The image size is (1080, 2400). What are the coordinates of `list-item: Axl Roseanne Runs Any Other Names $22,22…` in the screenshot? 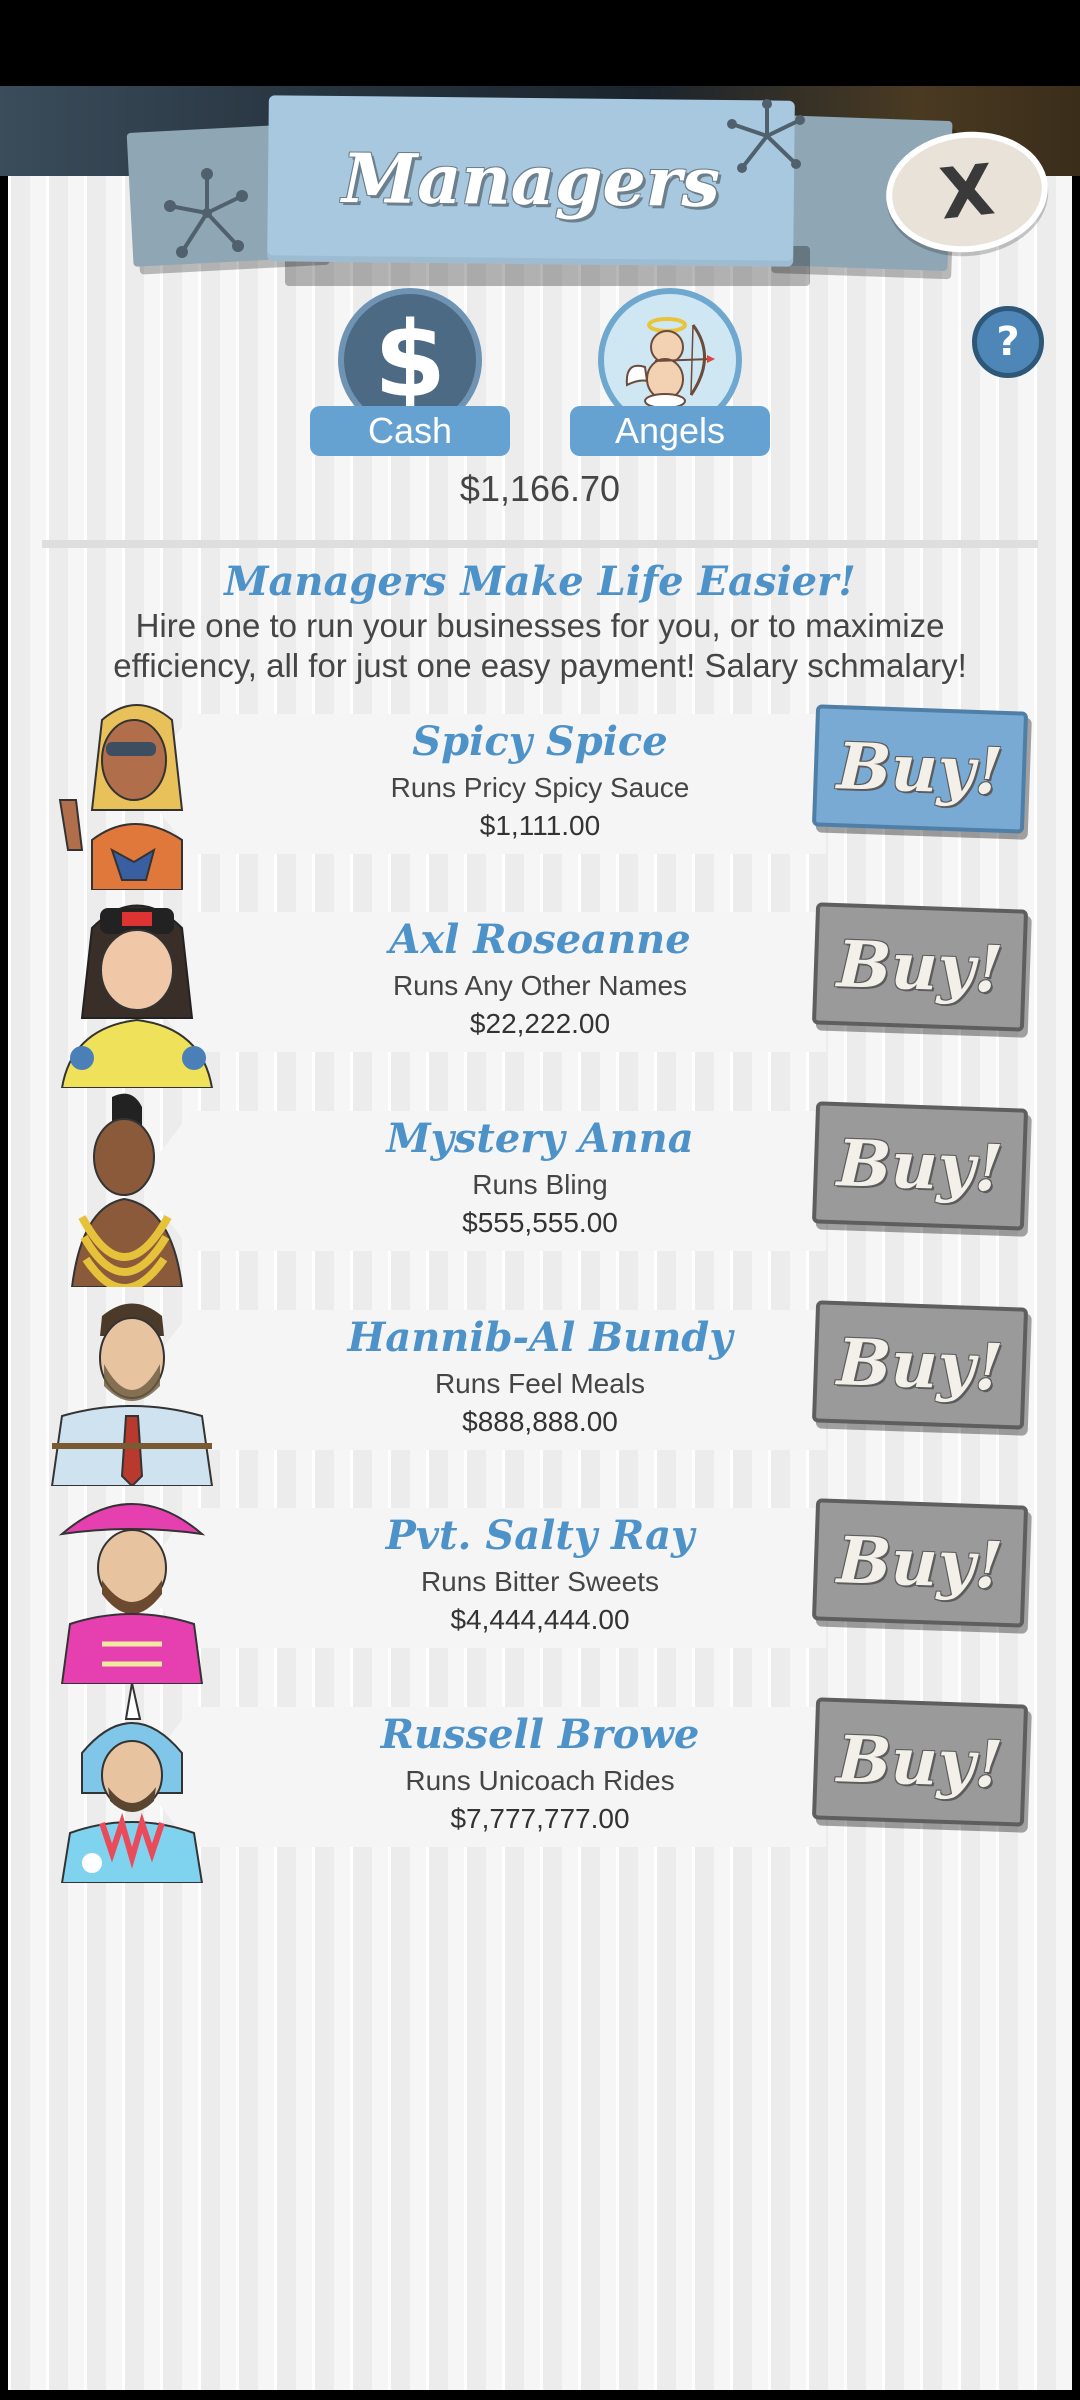 It's located at (540, 988).